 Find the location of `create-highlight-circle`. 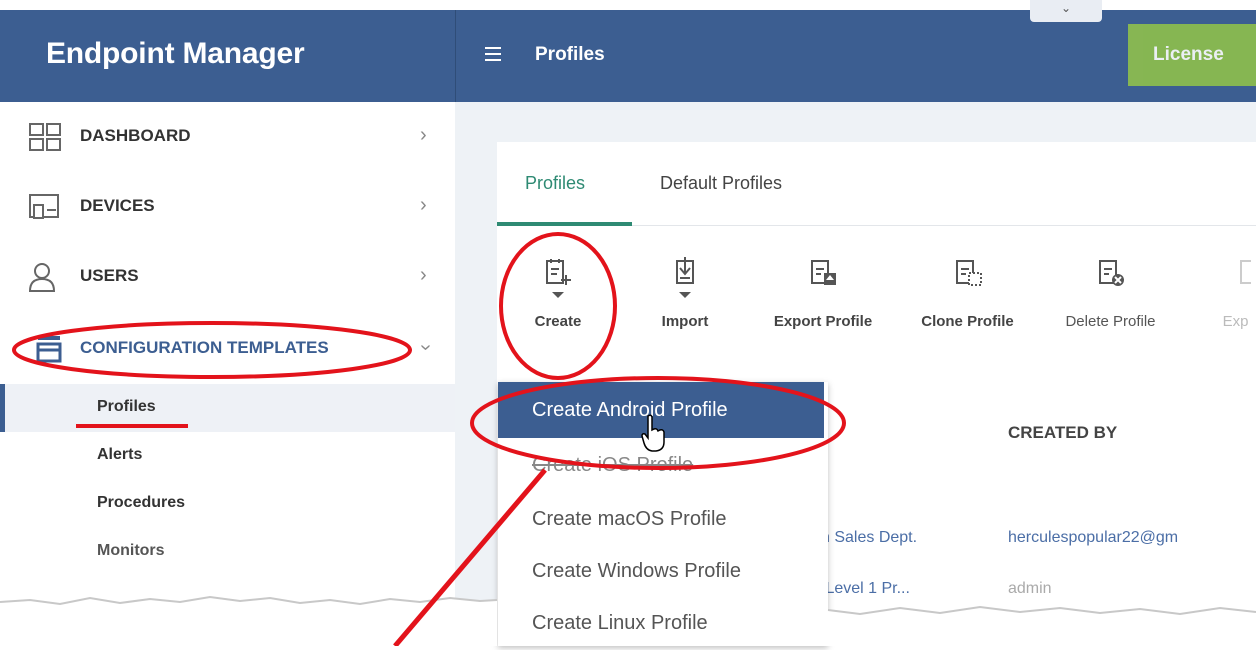

create-highlight-circle is located at coordinates (558, 306).